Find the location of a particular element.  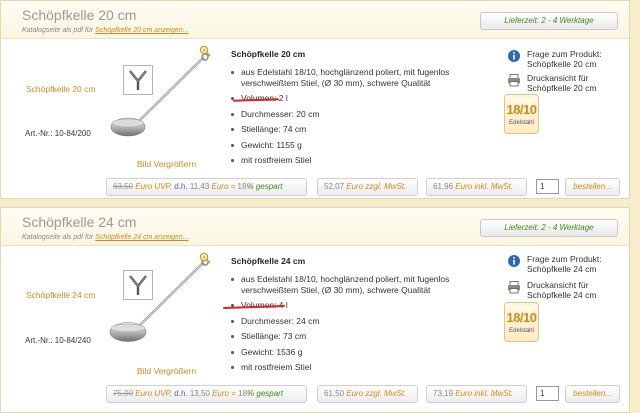

old-price: 63,50 is located at coordinates (123, 186).